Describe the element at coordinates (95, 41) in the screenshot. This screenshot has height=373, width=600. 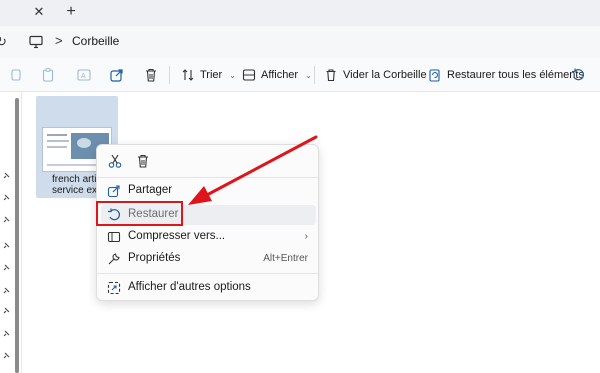
I see `breadcrumb-recycle-bin: Corbeille` at that location.